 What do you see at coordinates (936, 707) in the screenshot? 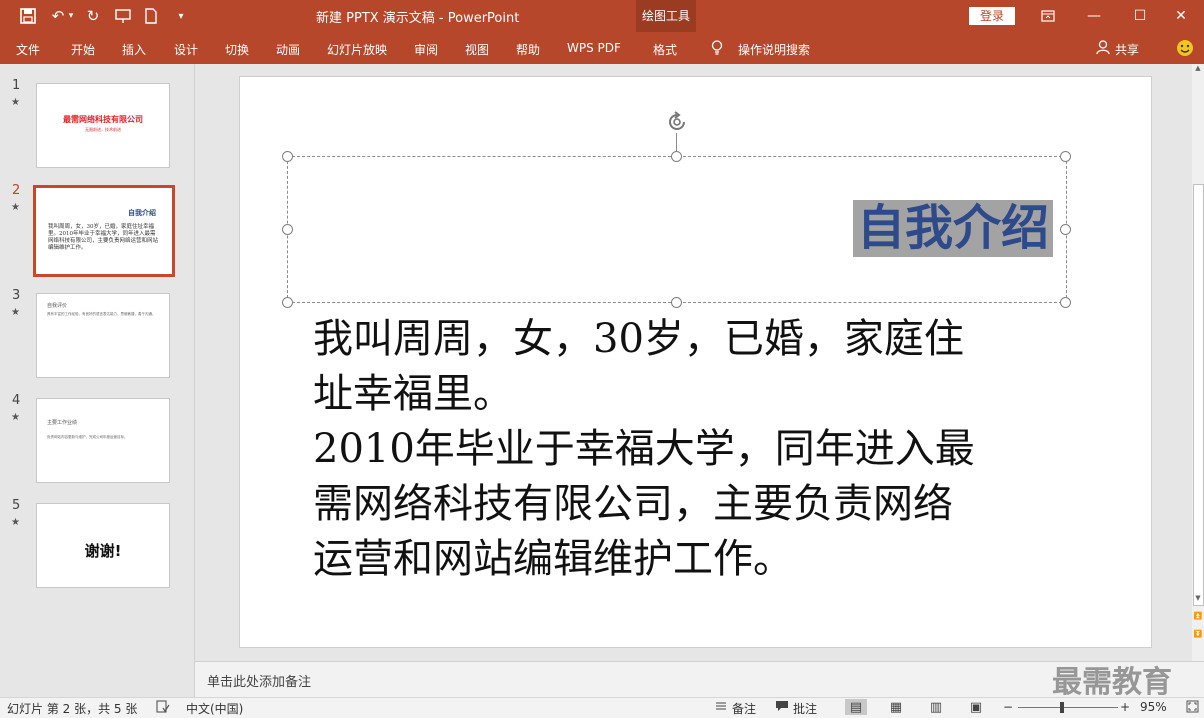
I see `reading-view-icon: ▥` at bounding box center [936, 707].